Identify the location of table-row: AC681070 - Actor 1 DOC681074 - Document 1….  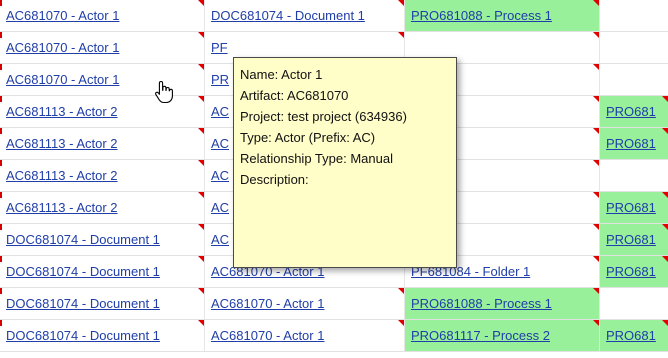
(334, 16).